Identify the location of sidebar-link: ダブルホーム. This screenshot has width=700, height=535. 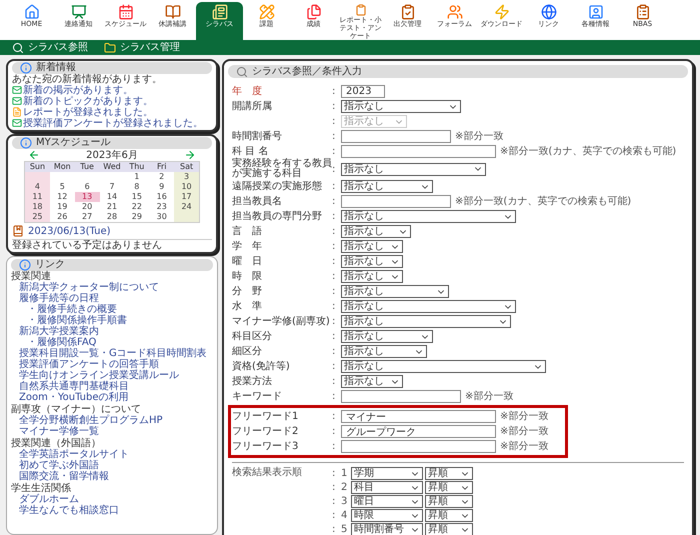
(49, 499).